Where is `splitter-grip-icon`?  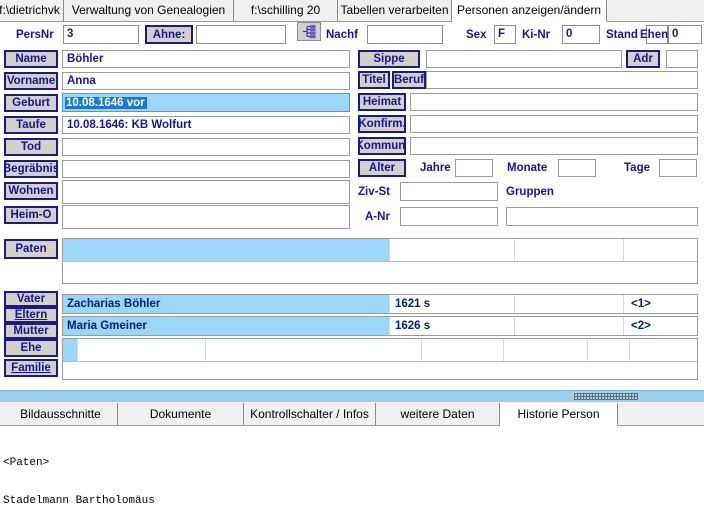
splitter-grip-icon is located at coordinates (606, 396).